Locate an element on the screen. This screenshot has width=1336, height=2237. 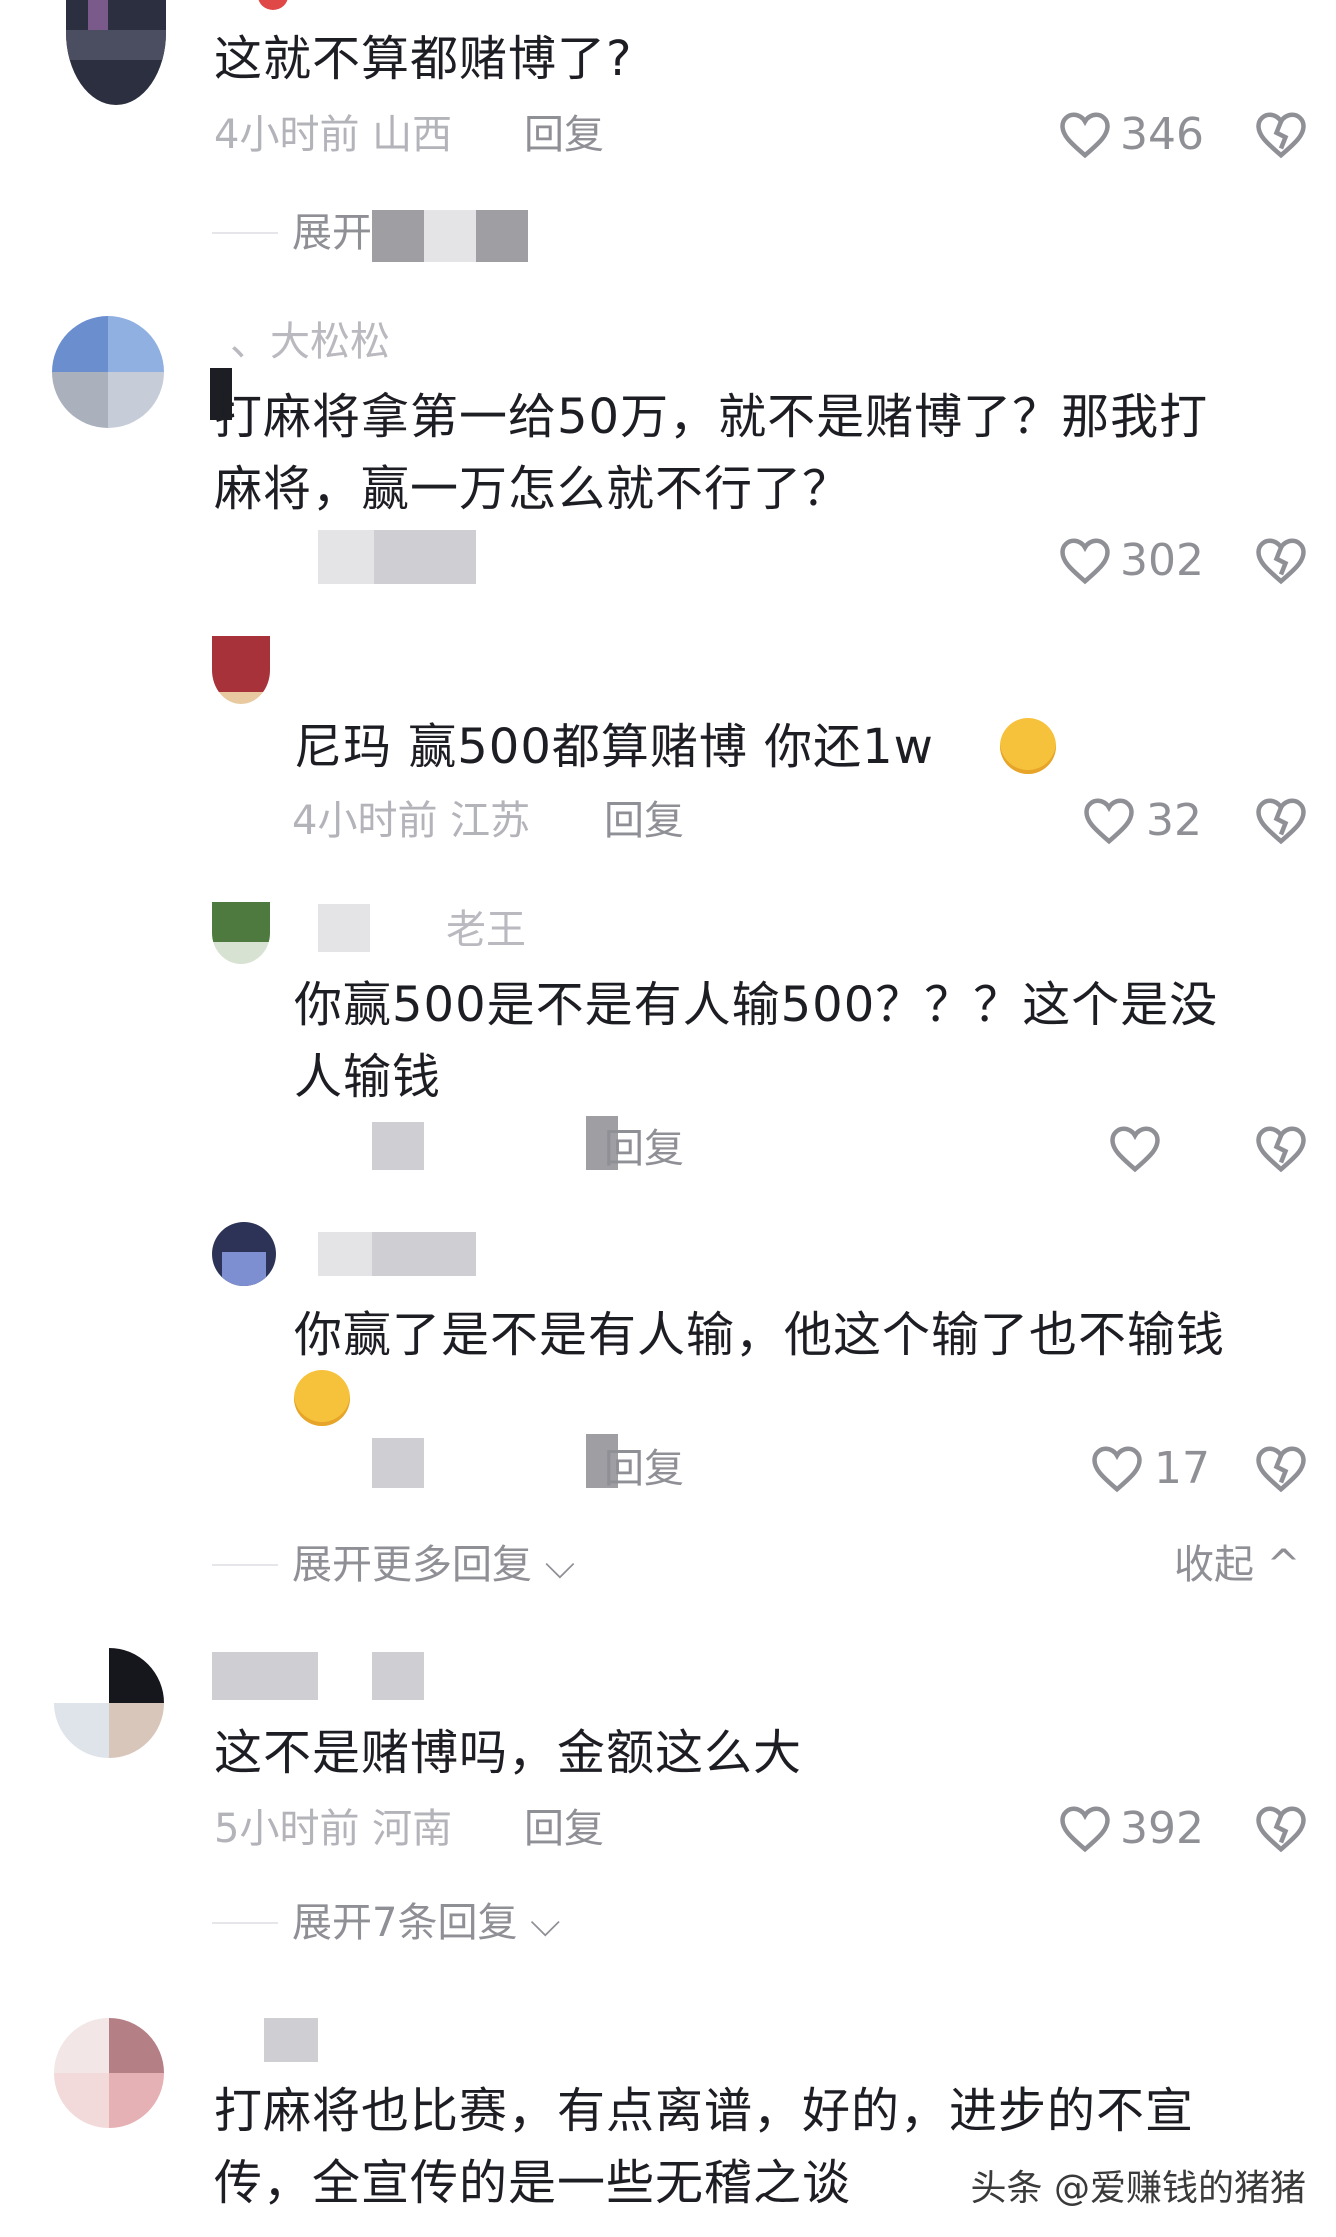
user-badge-icon is located at coordinates (273, 5).